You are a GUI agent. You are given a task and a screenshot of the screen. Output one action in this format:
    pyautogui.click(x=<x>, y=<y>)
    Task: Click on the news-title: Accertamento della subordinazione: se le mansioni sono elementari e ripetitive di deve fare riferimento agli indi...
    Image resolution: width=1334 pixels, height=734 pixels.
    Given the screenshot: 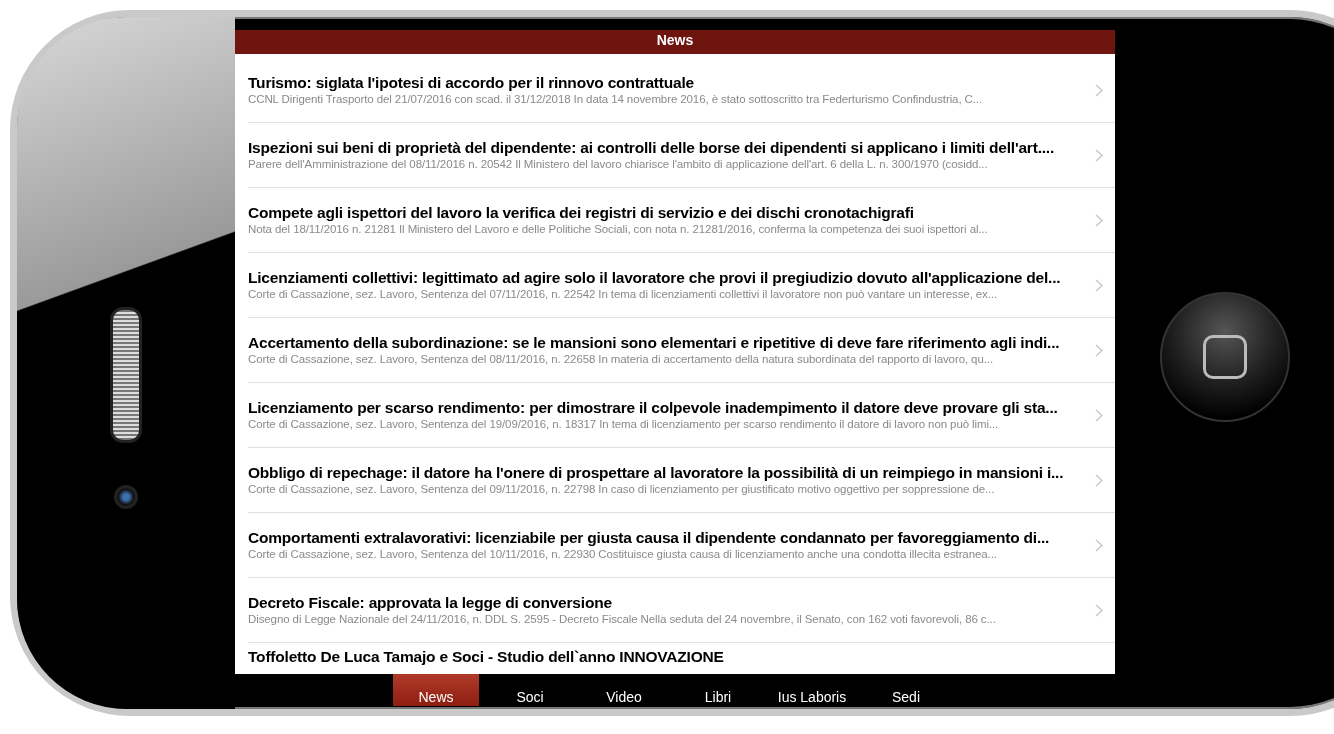 What is the action you would take?
    pyautogui.click(x=654, y=342)
    